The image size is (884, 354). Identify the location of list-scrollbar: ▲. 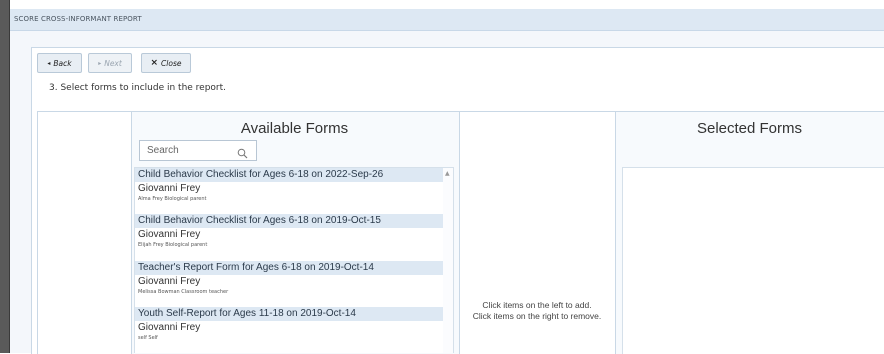
(448, 260).